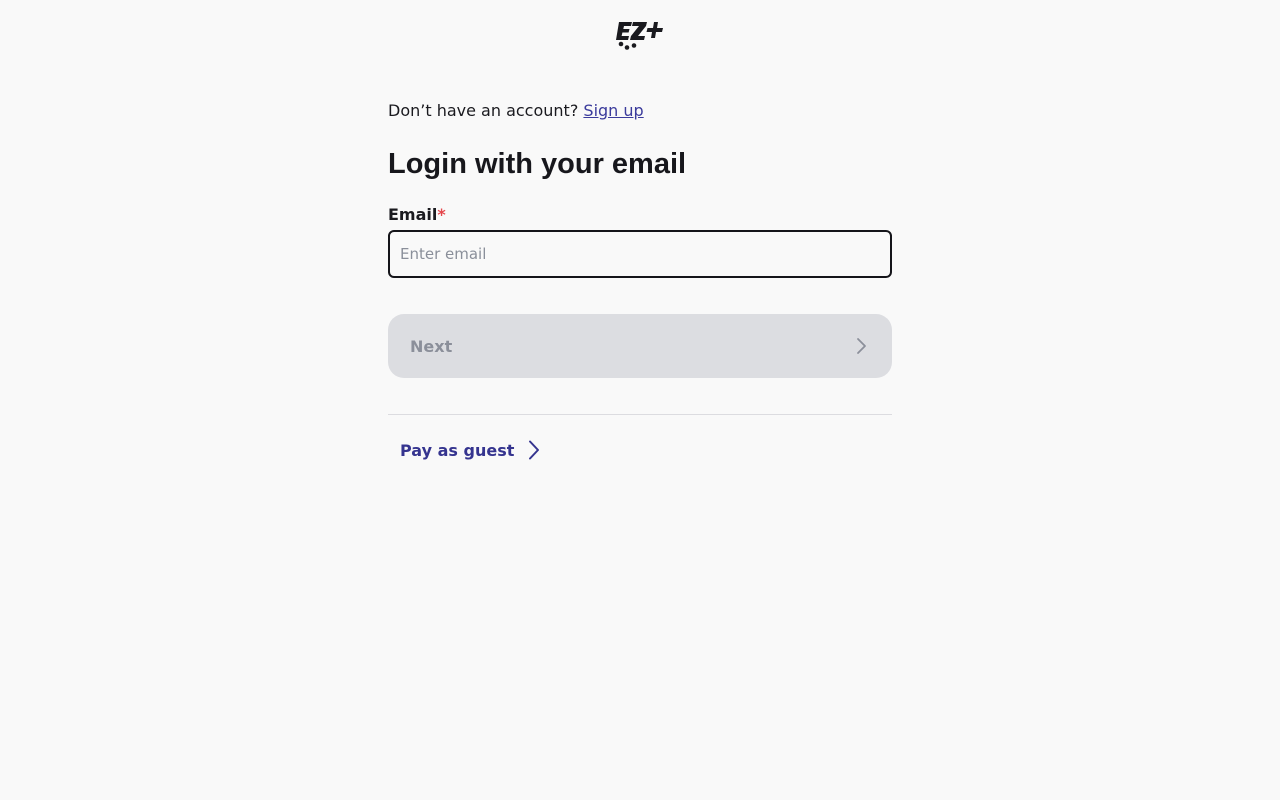 The width and height of the screenshot is (1280, 800). Describe the element at coordinates (640, 346) in the screenshot. I see `next-button: Next` at that location.